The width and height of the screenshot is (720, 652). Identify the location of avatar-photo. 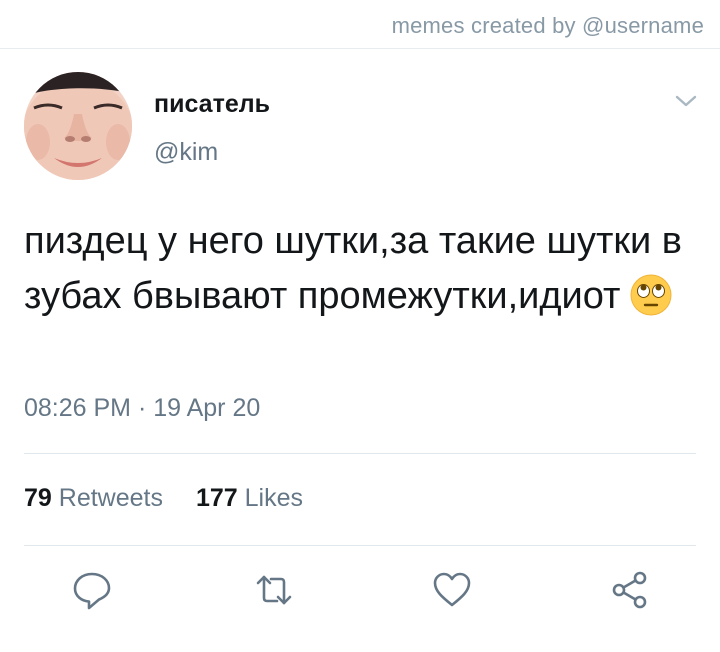
(78, 126).